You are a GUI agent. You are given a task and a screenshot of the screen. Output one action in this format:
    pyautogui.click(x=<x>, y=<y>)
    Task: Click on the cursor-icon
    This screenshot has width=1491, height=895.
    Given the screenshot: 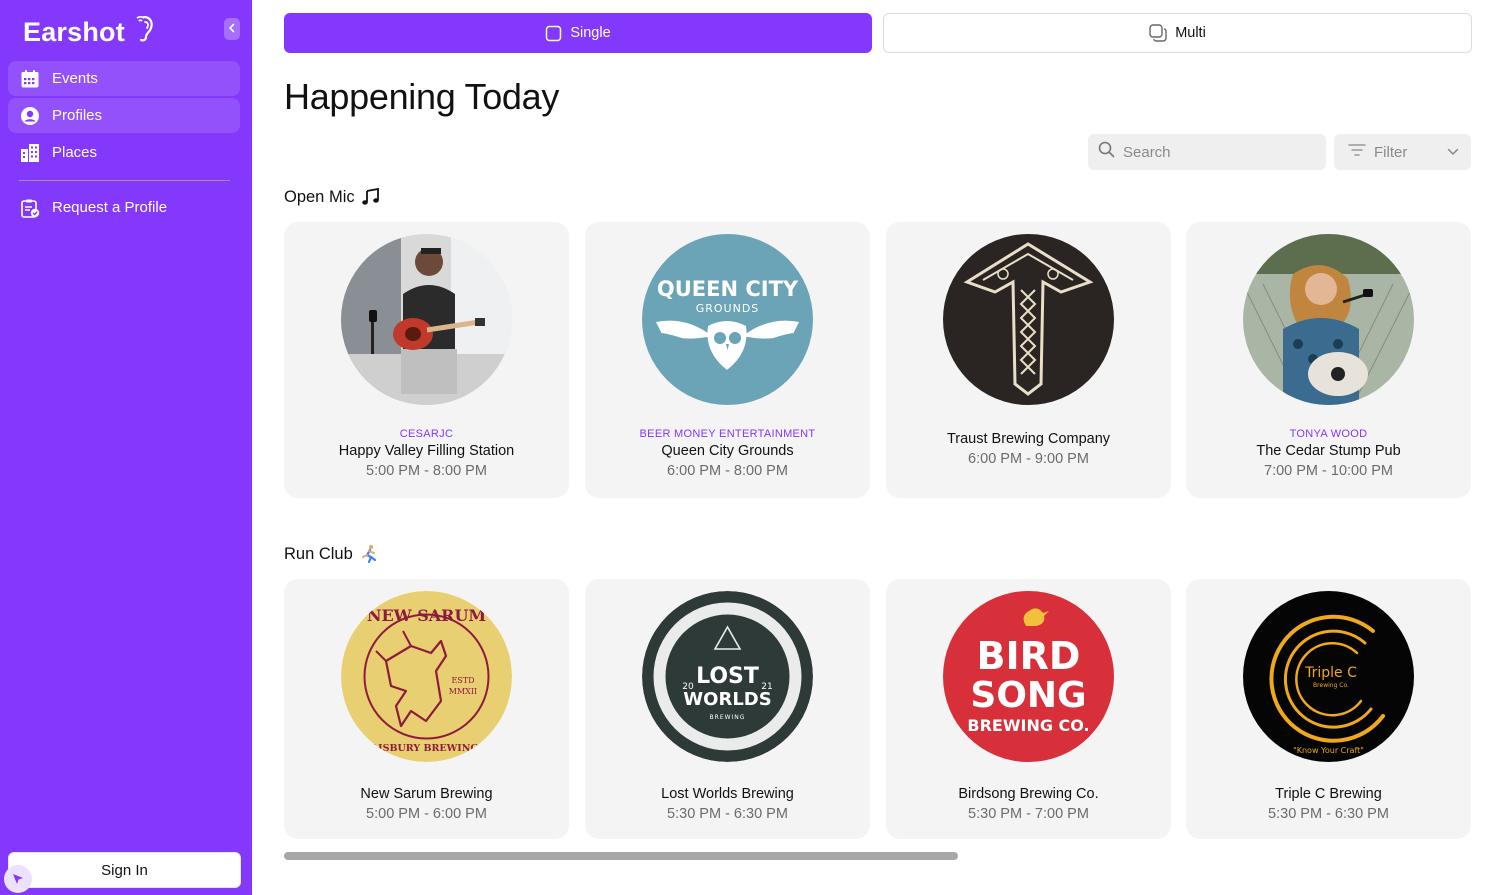 What is the action you would take?
    pyautogui.click(x=18, y=879)
    